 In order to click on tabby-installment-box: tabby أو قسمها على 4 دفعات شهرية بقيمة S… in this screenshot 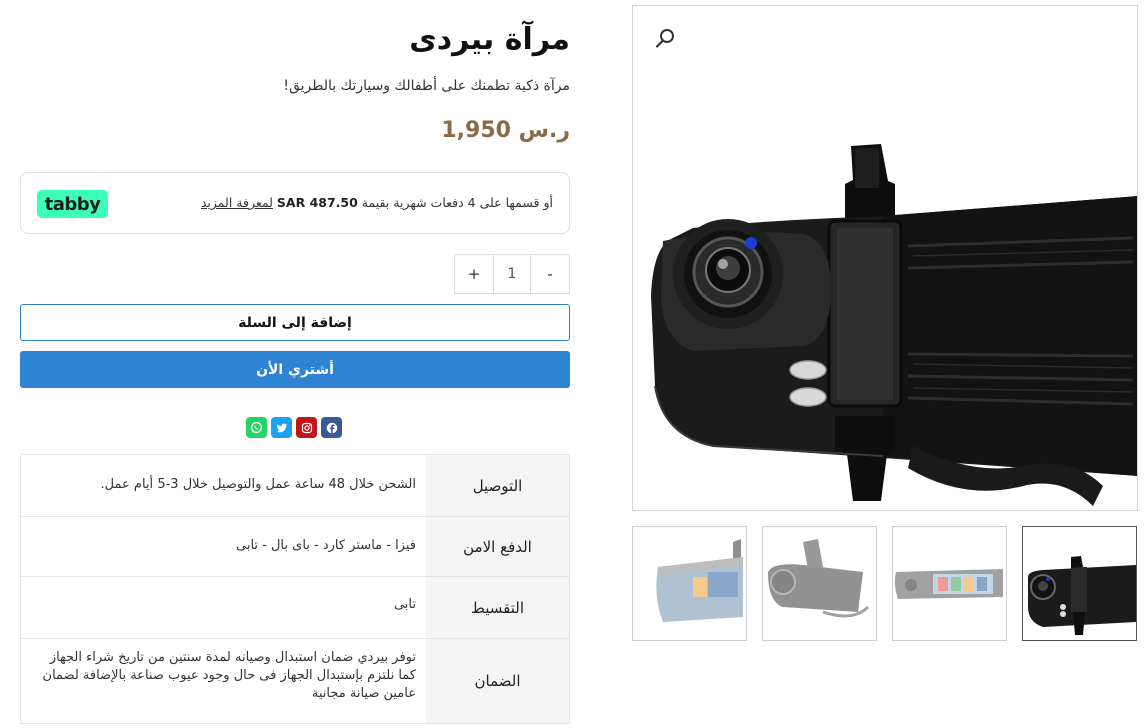, I will do `click(295, 203)`.